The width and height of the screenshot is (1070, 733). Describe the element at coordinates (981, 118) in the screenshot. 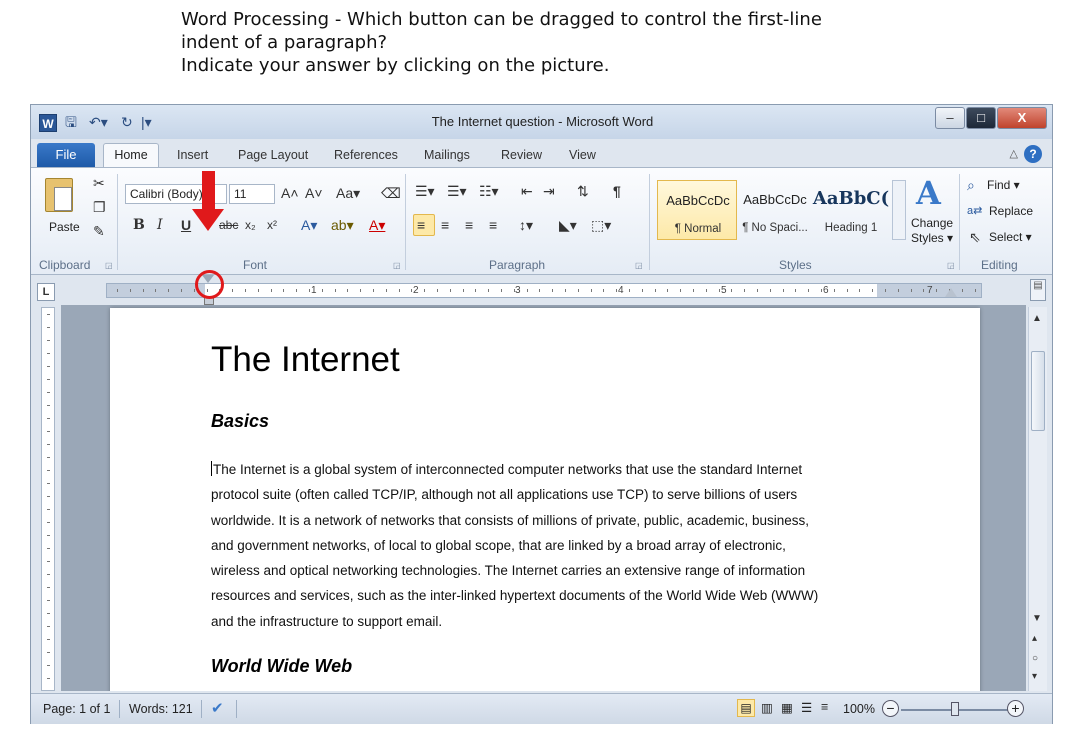

I see `maximize-button: □` at that location.